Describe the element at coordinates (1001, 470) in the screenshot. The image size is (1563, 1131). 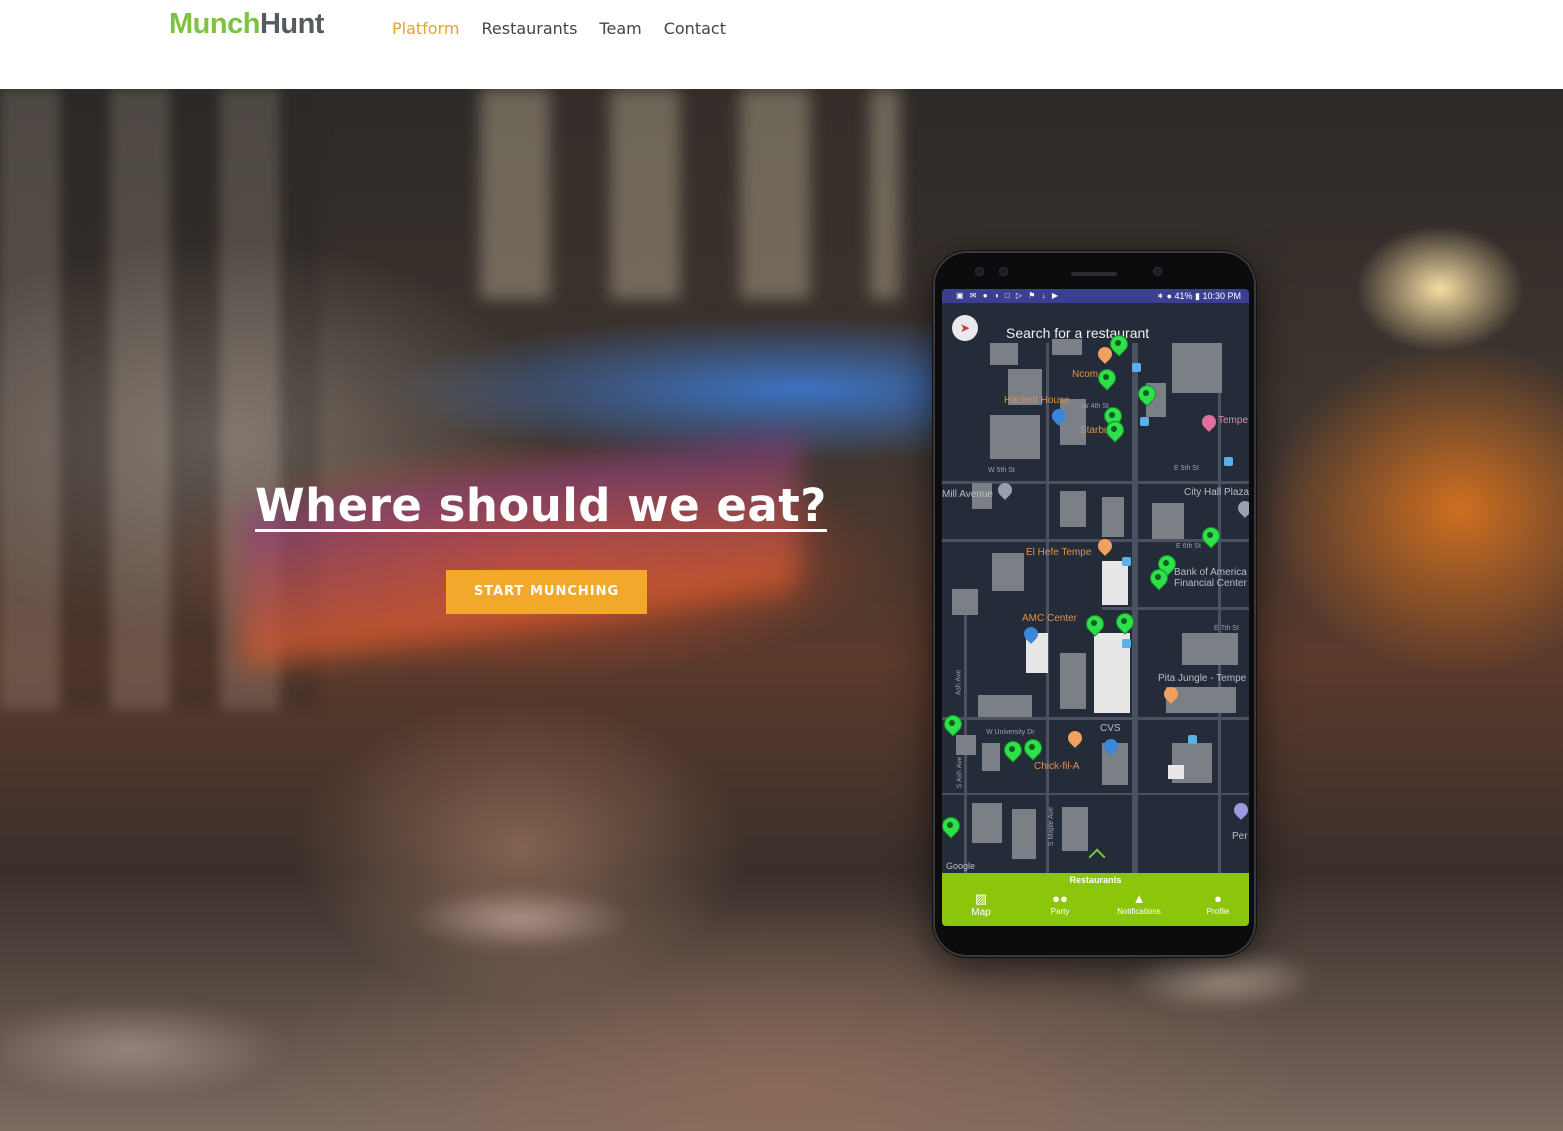
I see `street-label: W 5th St` at that location.